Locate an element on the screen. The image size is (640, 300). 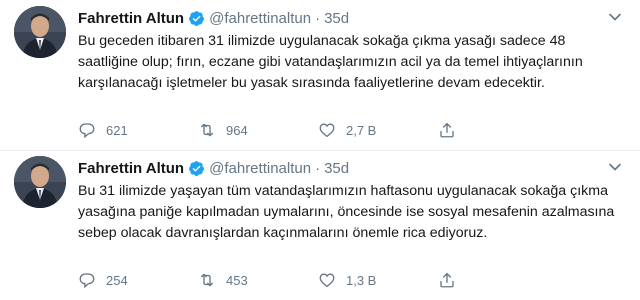
retweet-button: 453 is located at coordinates (250, 280).